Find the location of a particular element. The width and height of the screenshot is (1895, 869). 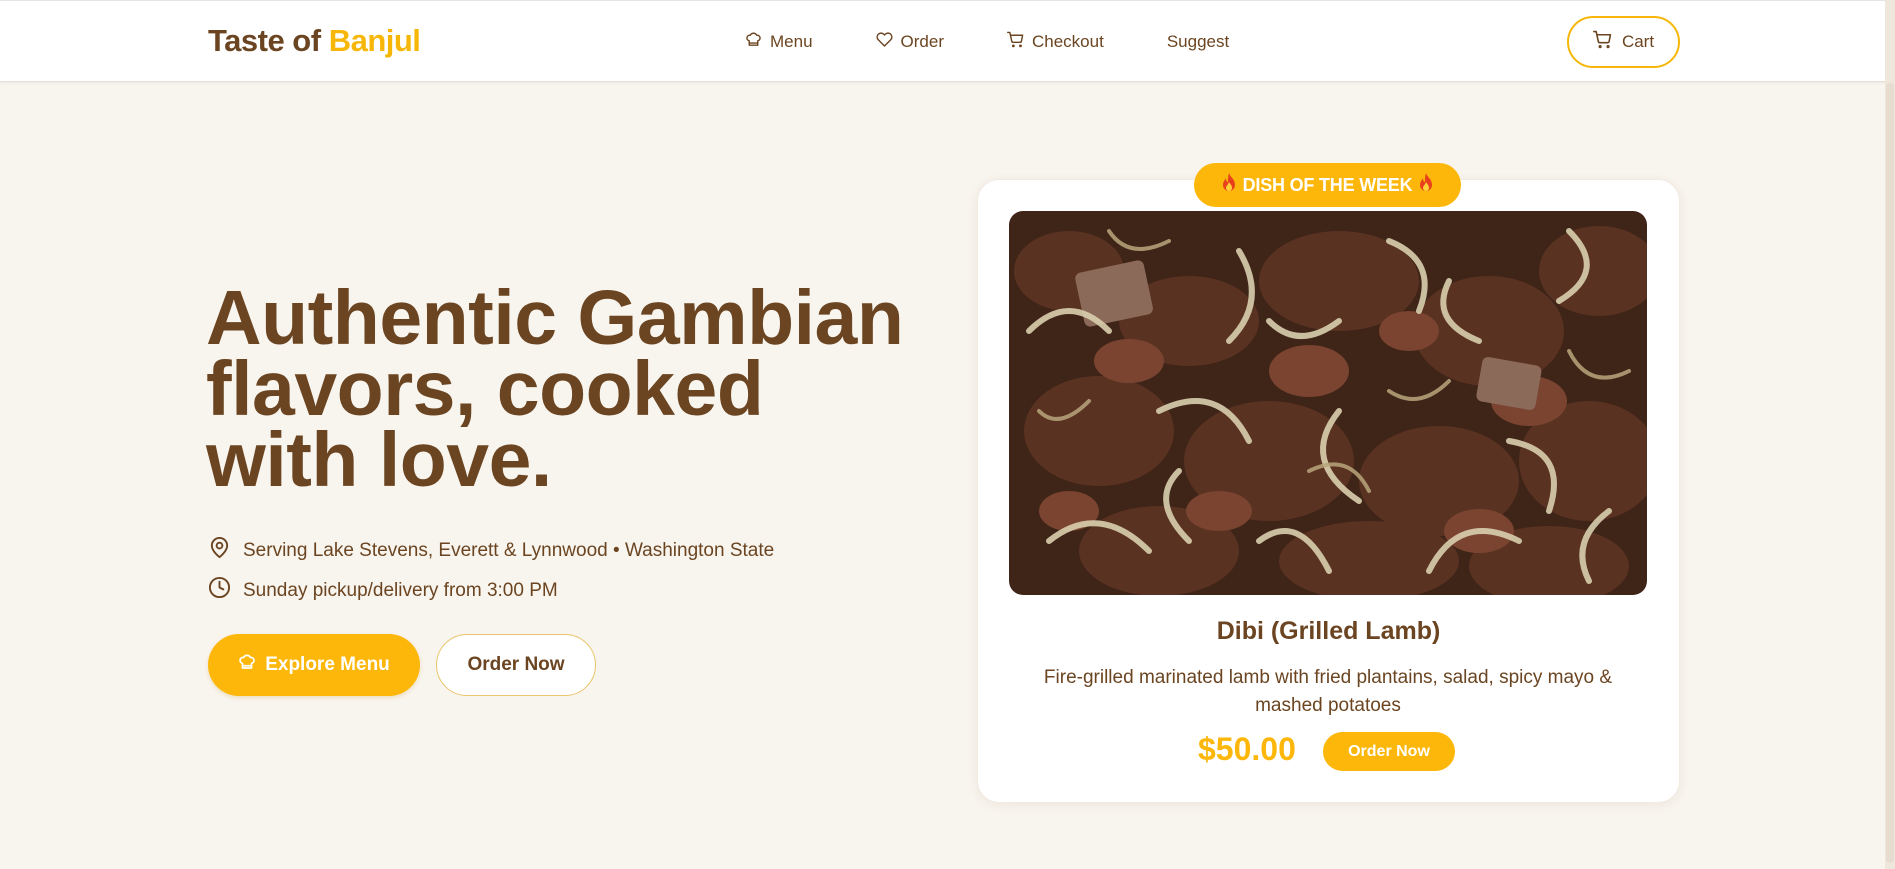

grilled-lamb-photo is located at coordinates (1328, 403).